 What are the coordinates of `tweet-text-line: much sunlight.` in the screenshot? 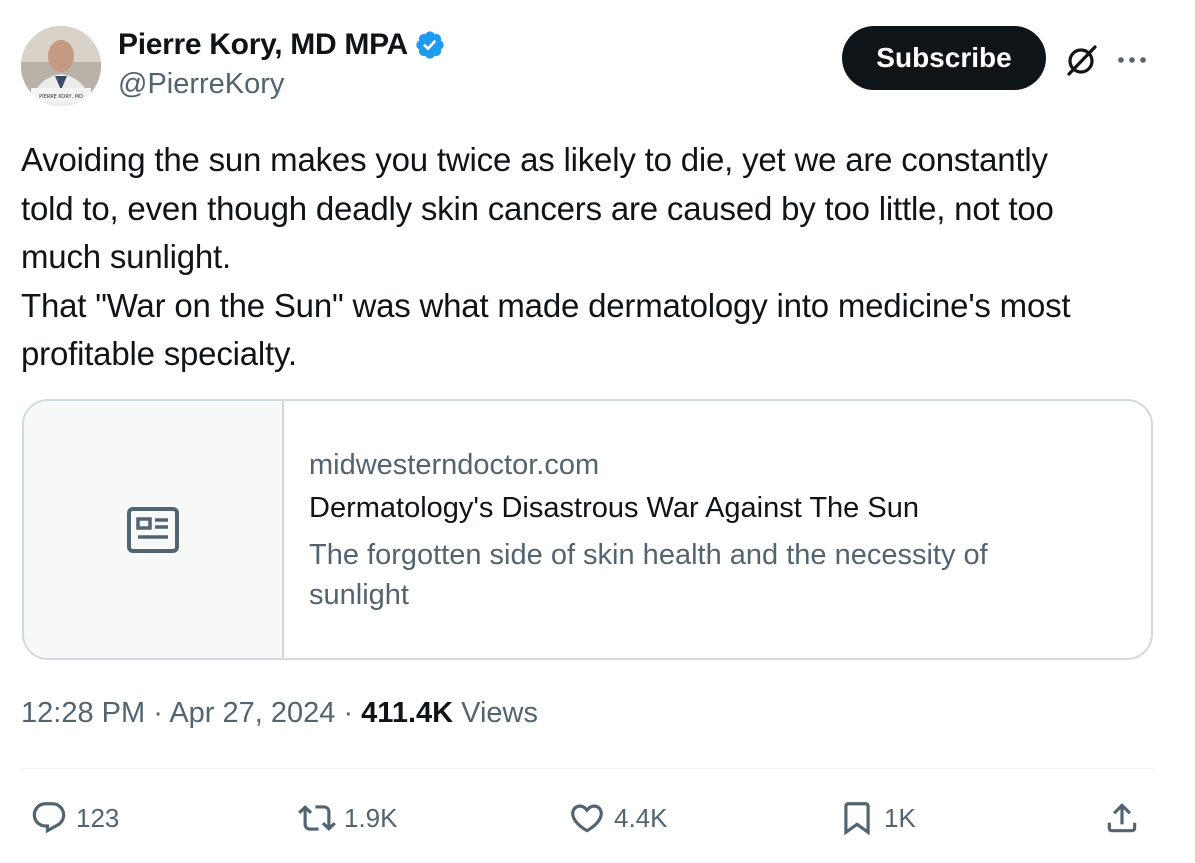 It's located at (126, 256).